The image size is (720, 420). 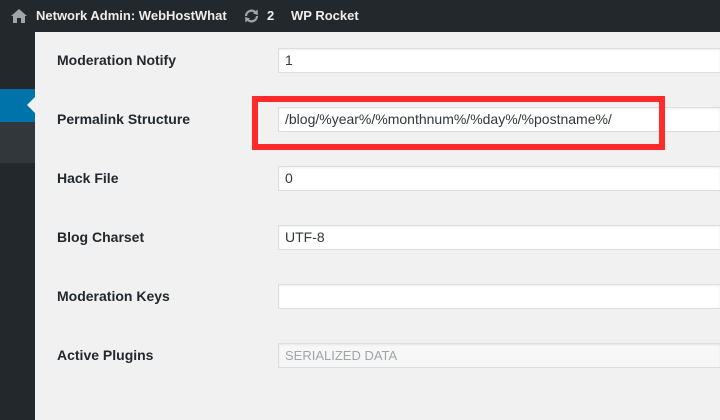 I want to click on moderation-notify-label: Moderation Notify, so click(x=116, y=60).